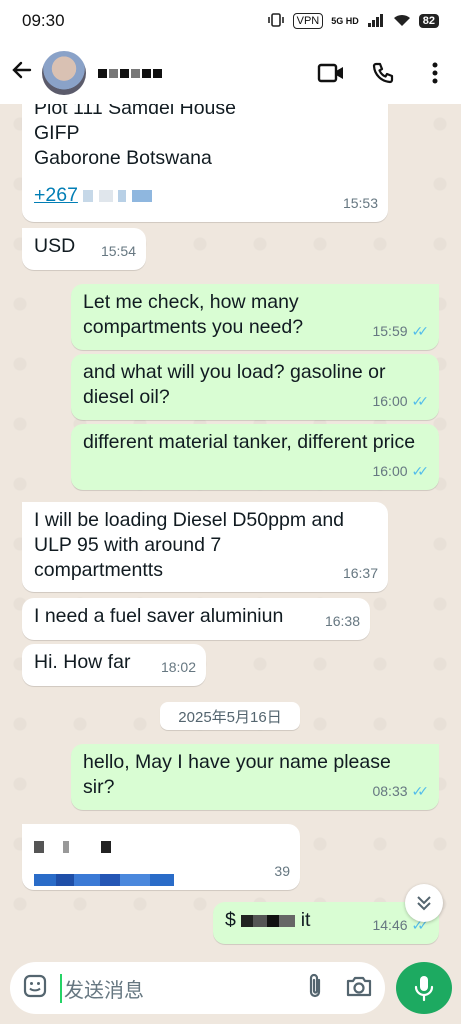 Image resolution: width=461 pixels, height=1024 pixels. I want to click on message-time: 39, so click(282, 871).